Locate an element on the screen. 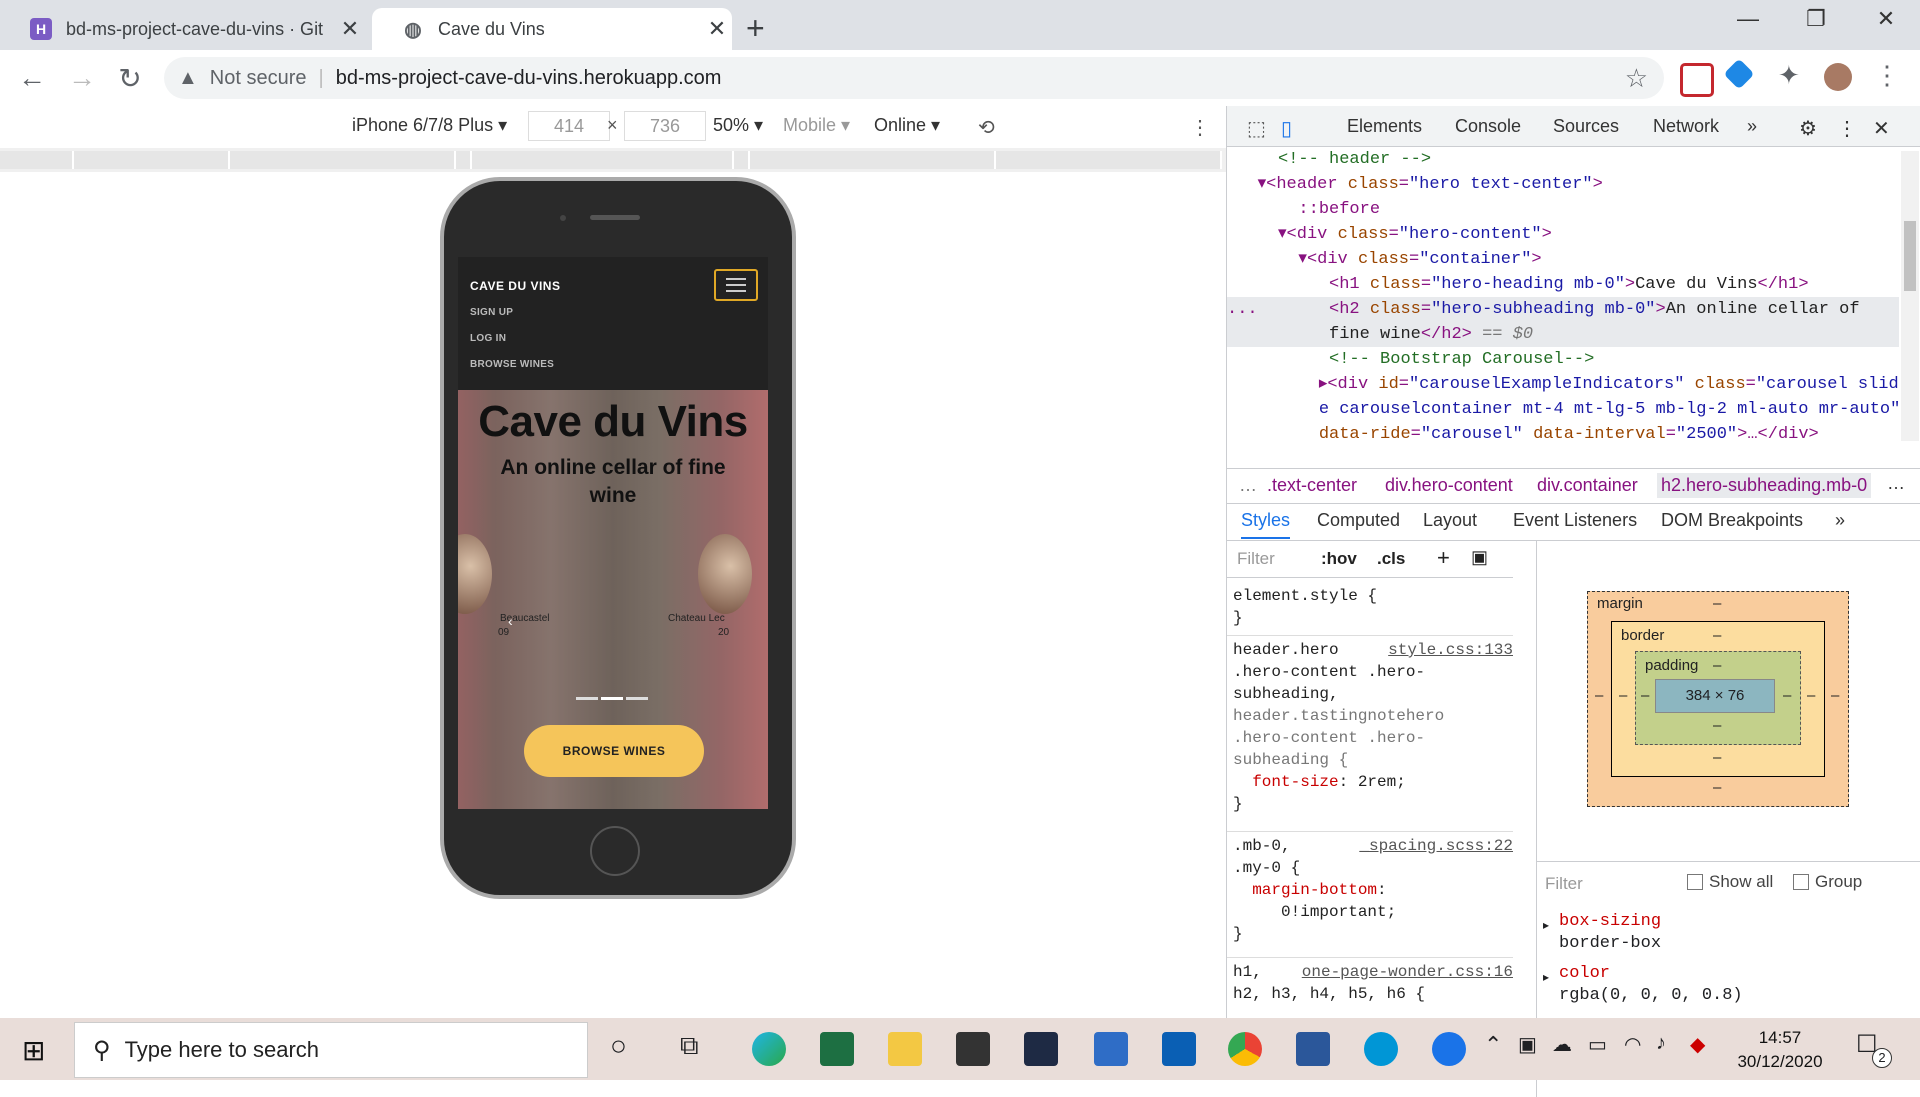 This screenshot has height=1097, width=1920. new-tab-icon: + is located at coordinates (755, 28).